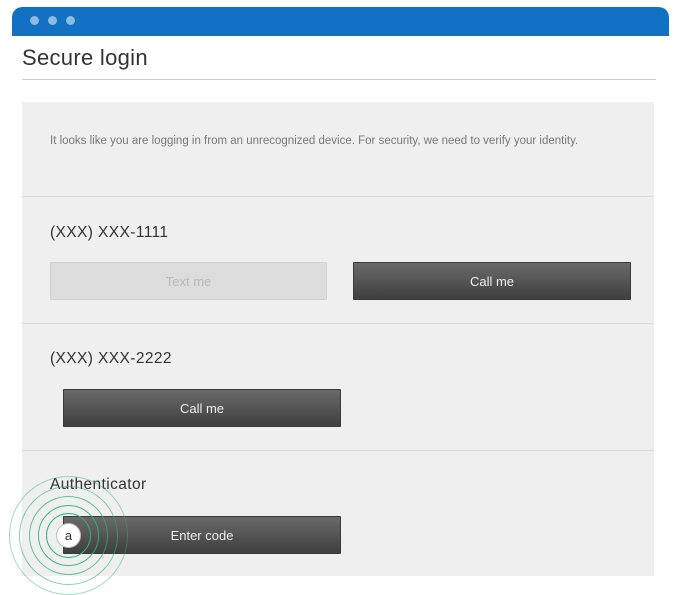  Describe the element at coordinates (68, 535) in the screenshot. I see `step-marker: a` at that location.